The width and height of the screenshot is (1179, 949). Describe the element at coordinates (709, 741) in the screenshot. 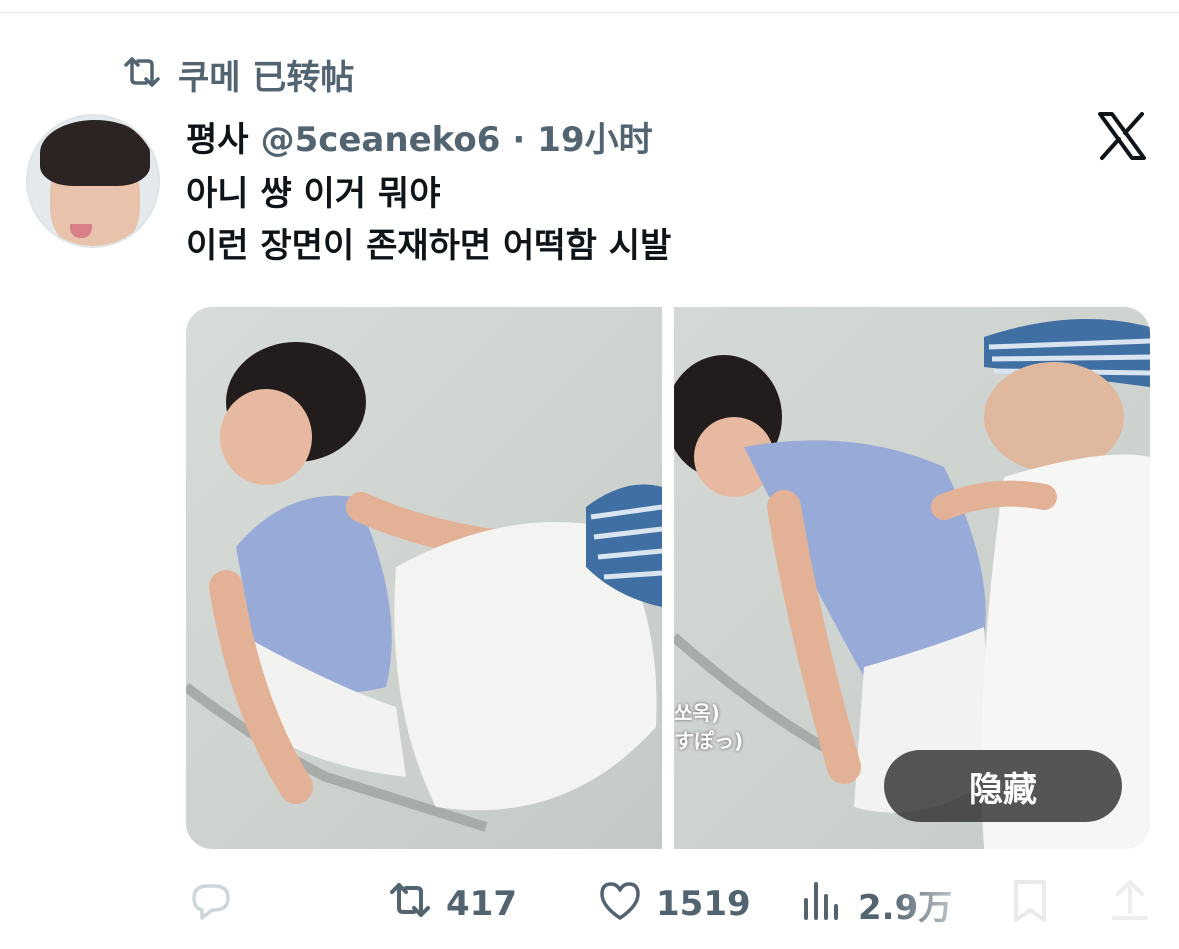

I see `subtitle-line: すぽっ)` at that location.